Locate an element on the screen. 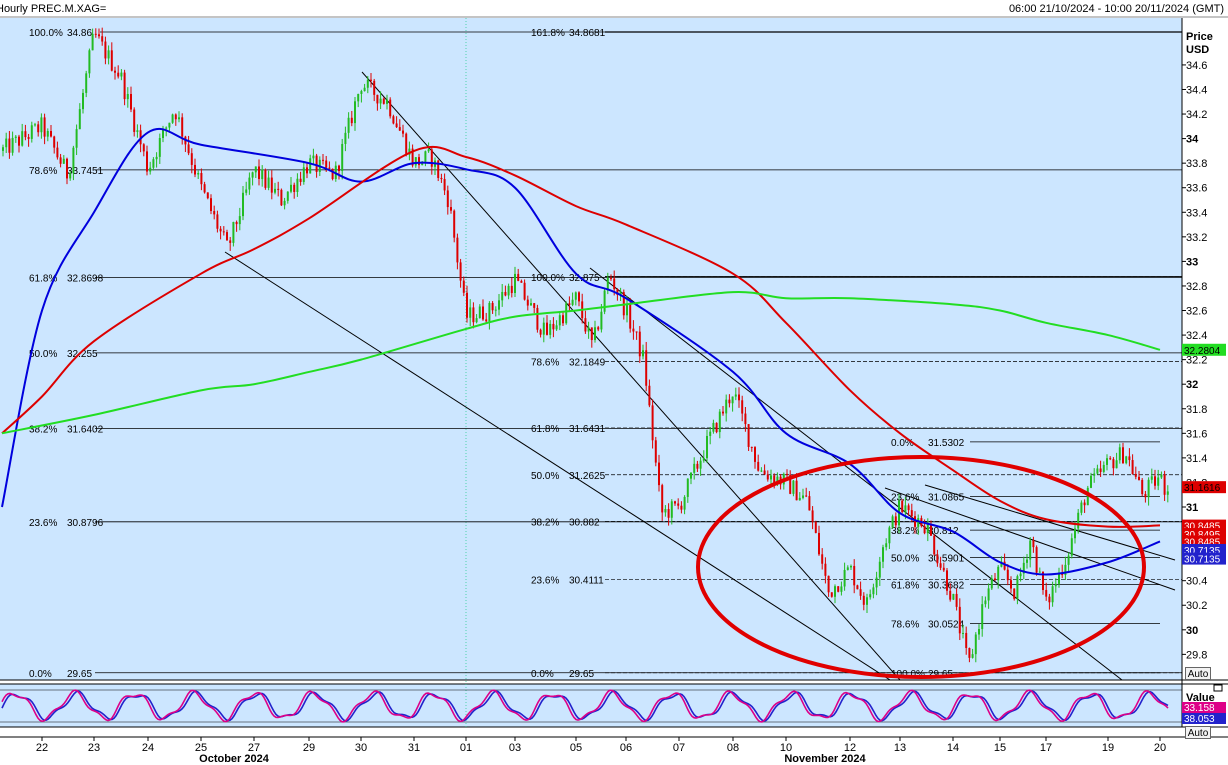 The width and height of the screenshot is (1228, 765). date-tick-label: 31 is located at coordinates (414, 748).